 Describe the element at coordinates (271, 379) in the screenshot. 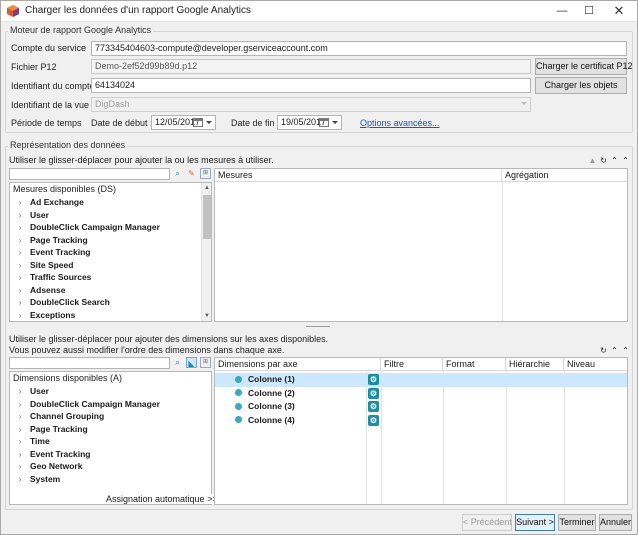

I see `axis-label: Colonne (1)` at that location.